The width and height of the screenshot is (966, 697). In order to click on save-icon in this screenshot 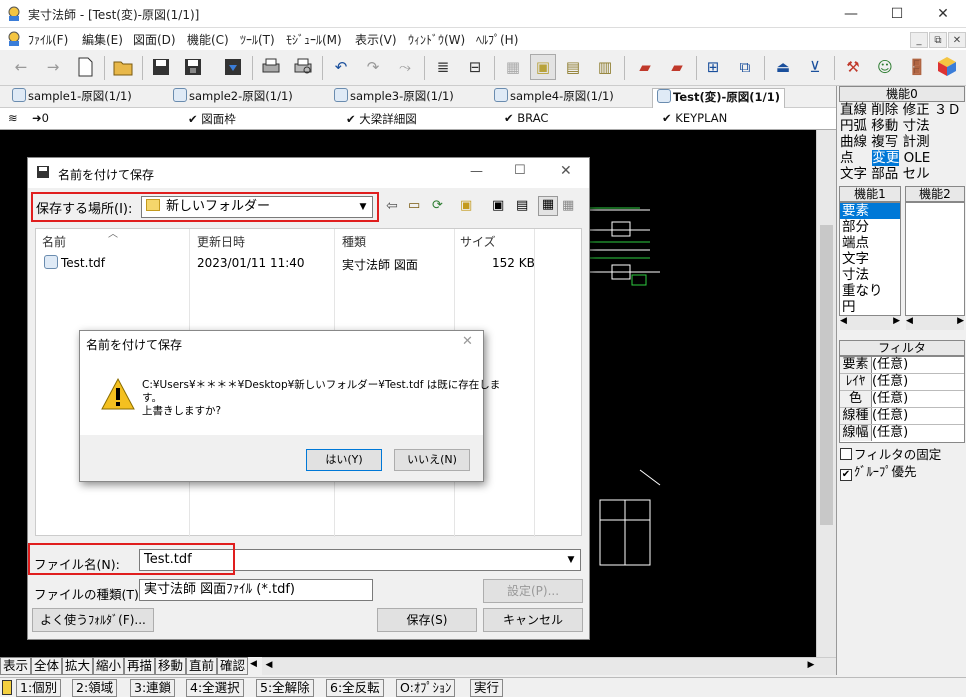, I will do `click(161, 67)`.